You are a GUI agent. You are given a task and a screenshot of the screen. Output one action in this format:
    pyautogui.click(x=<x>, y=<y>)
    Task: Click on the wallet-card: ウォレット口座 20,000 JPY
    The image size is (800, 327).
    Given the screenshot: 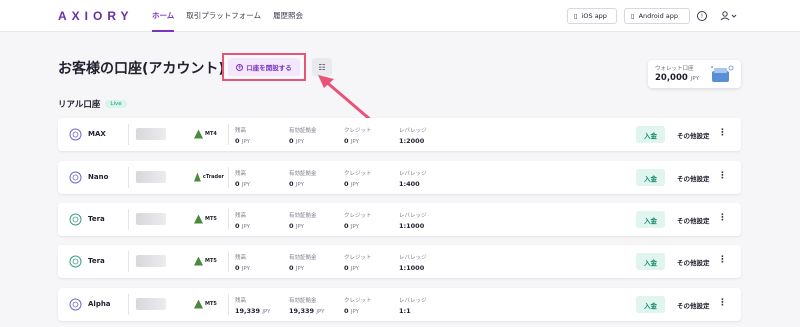 What is the action you would take?
    pyautogui.click(x=694, y=74)
    